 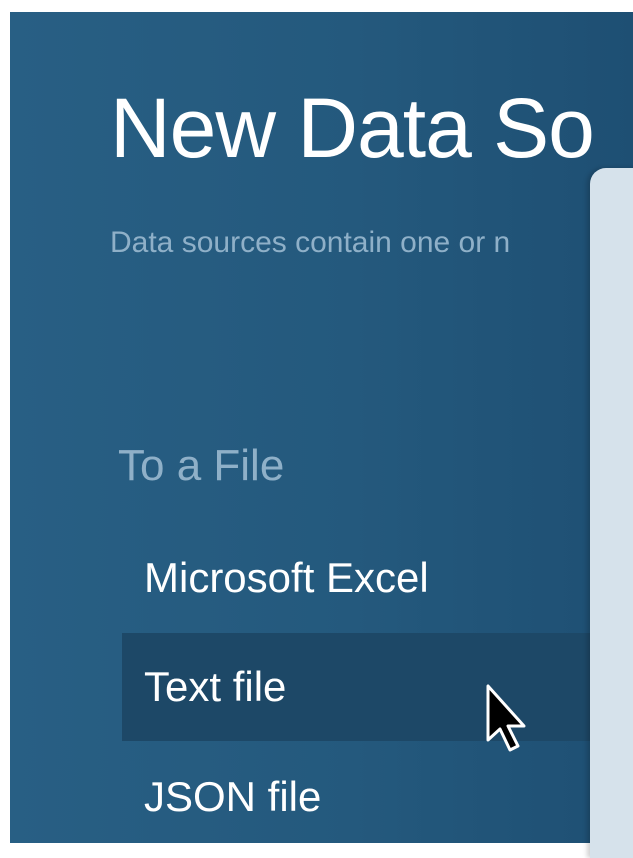 What do you see at coordinates (362, 793) in the screenshot?
I see `json-file-option: JSON file` at bounding box center [362, 793].